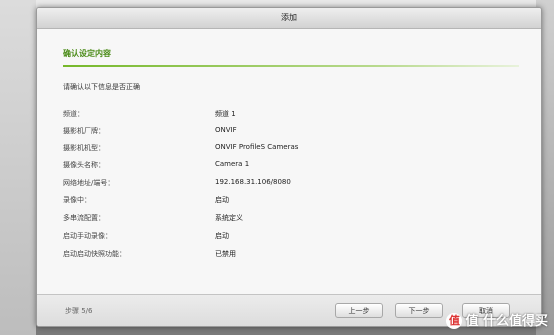  Describe the element at coordinates (287, 133) in the screenshot. I see `row-camera-brand: 摄影机厂牌： ONVIF` at that location.